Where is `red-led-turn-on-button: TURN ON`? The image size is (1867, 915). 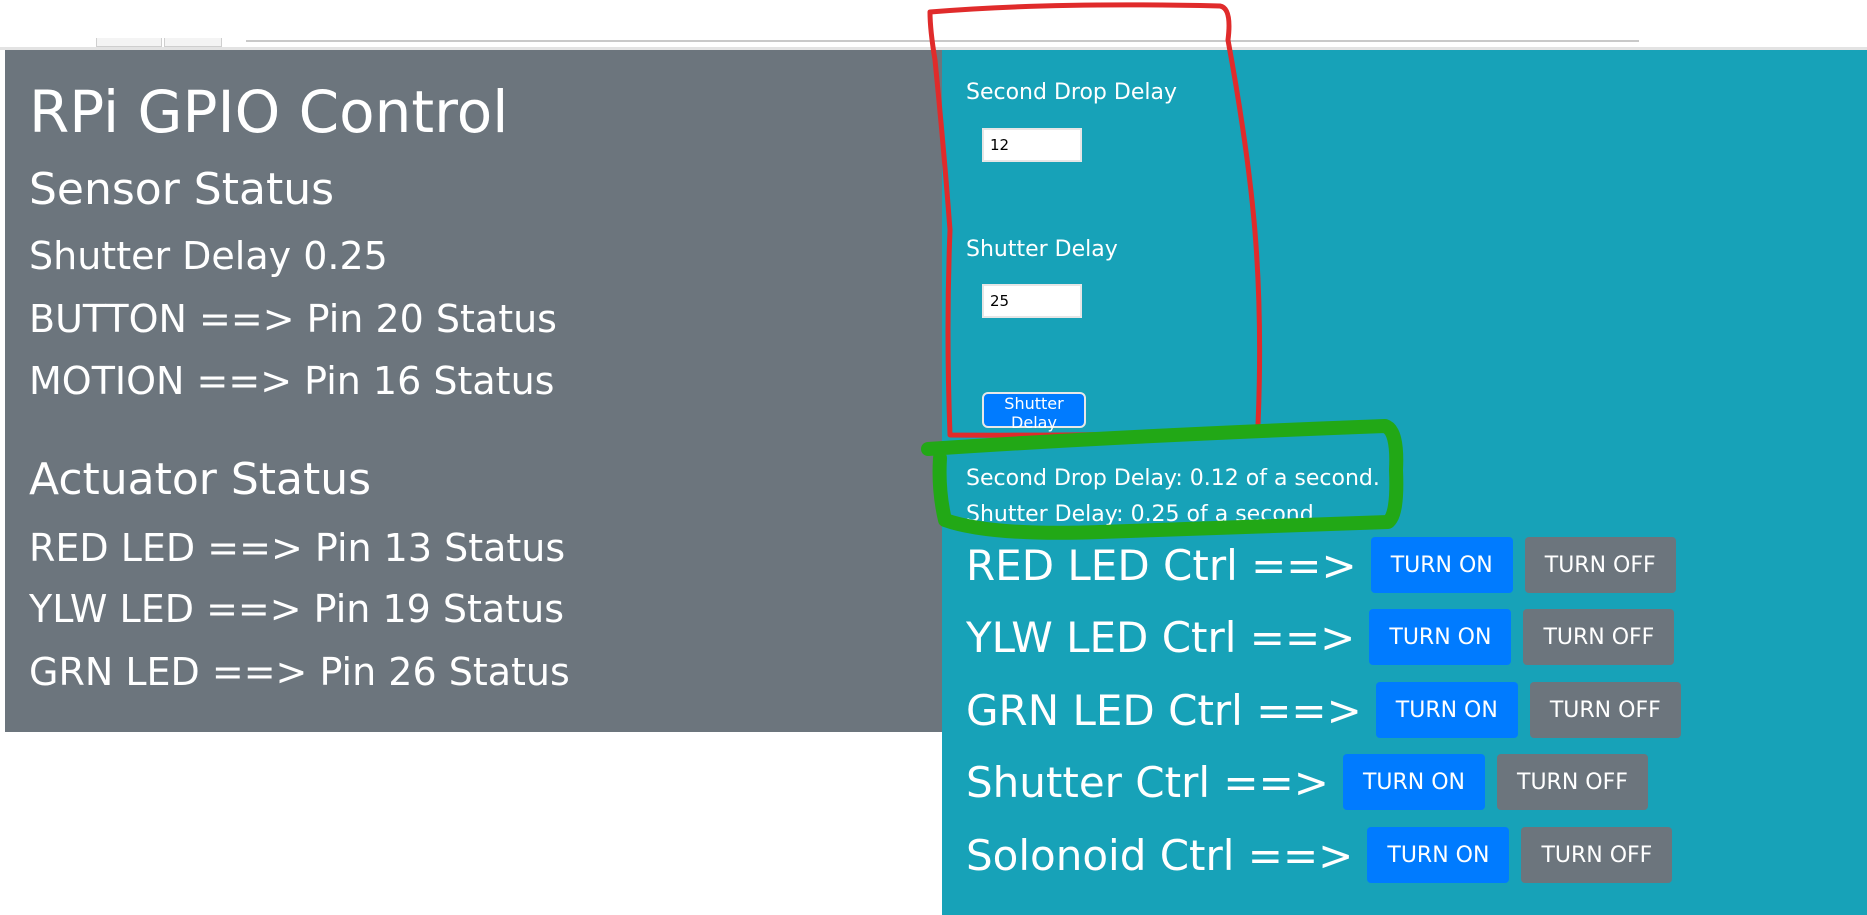 red-led-turn-on-button: TURN ON is located at coordinates (1441, 565).